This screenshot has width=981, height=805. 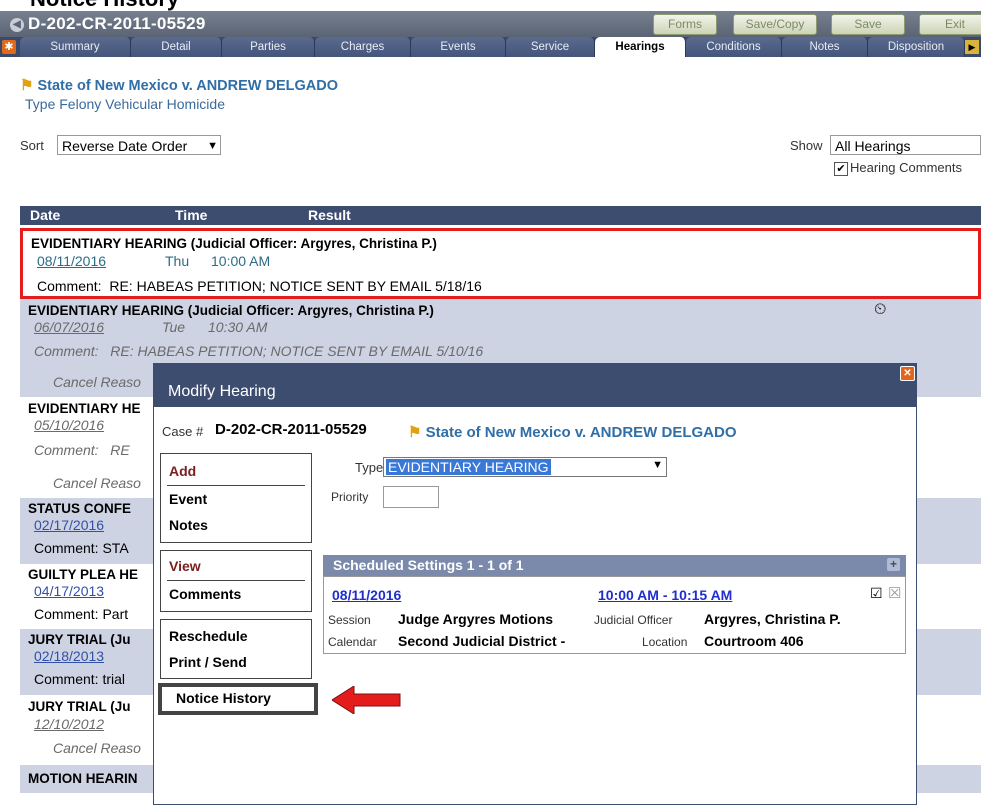 I want to click on case-caption: ⚑ State of New Mexico v. ANDREW DELGADO, so click(x=179, y=85).